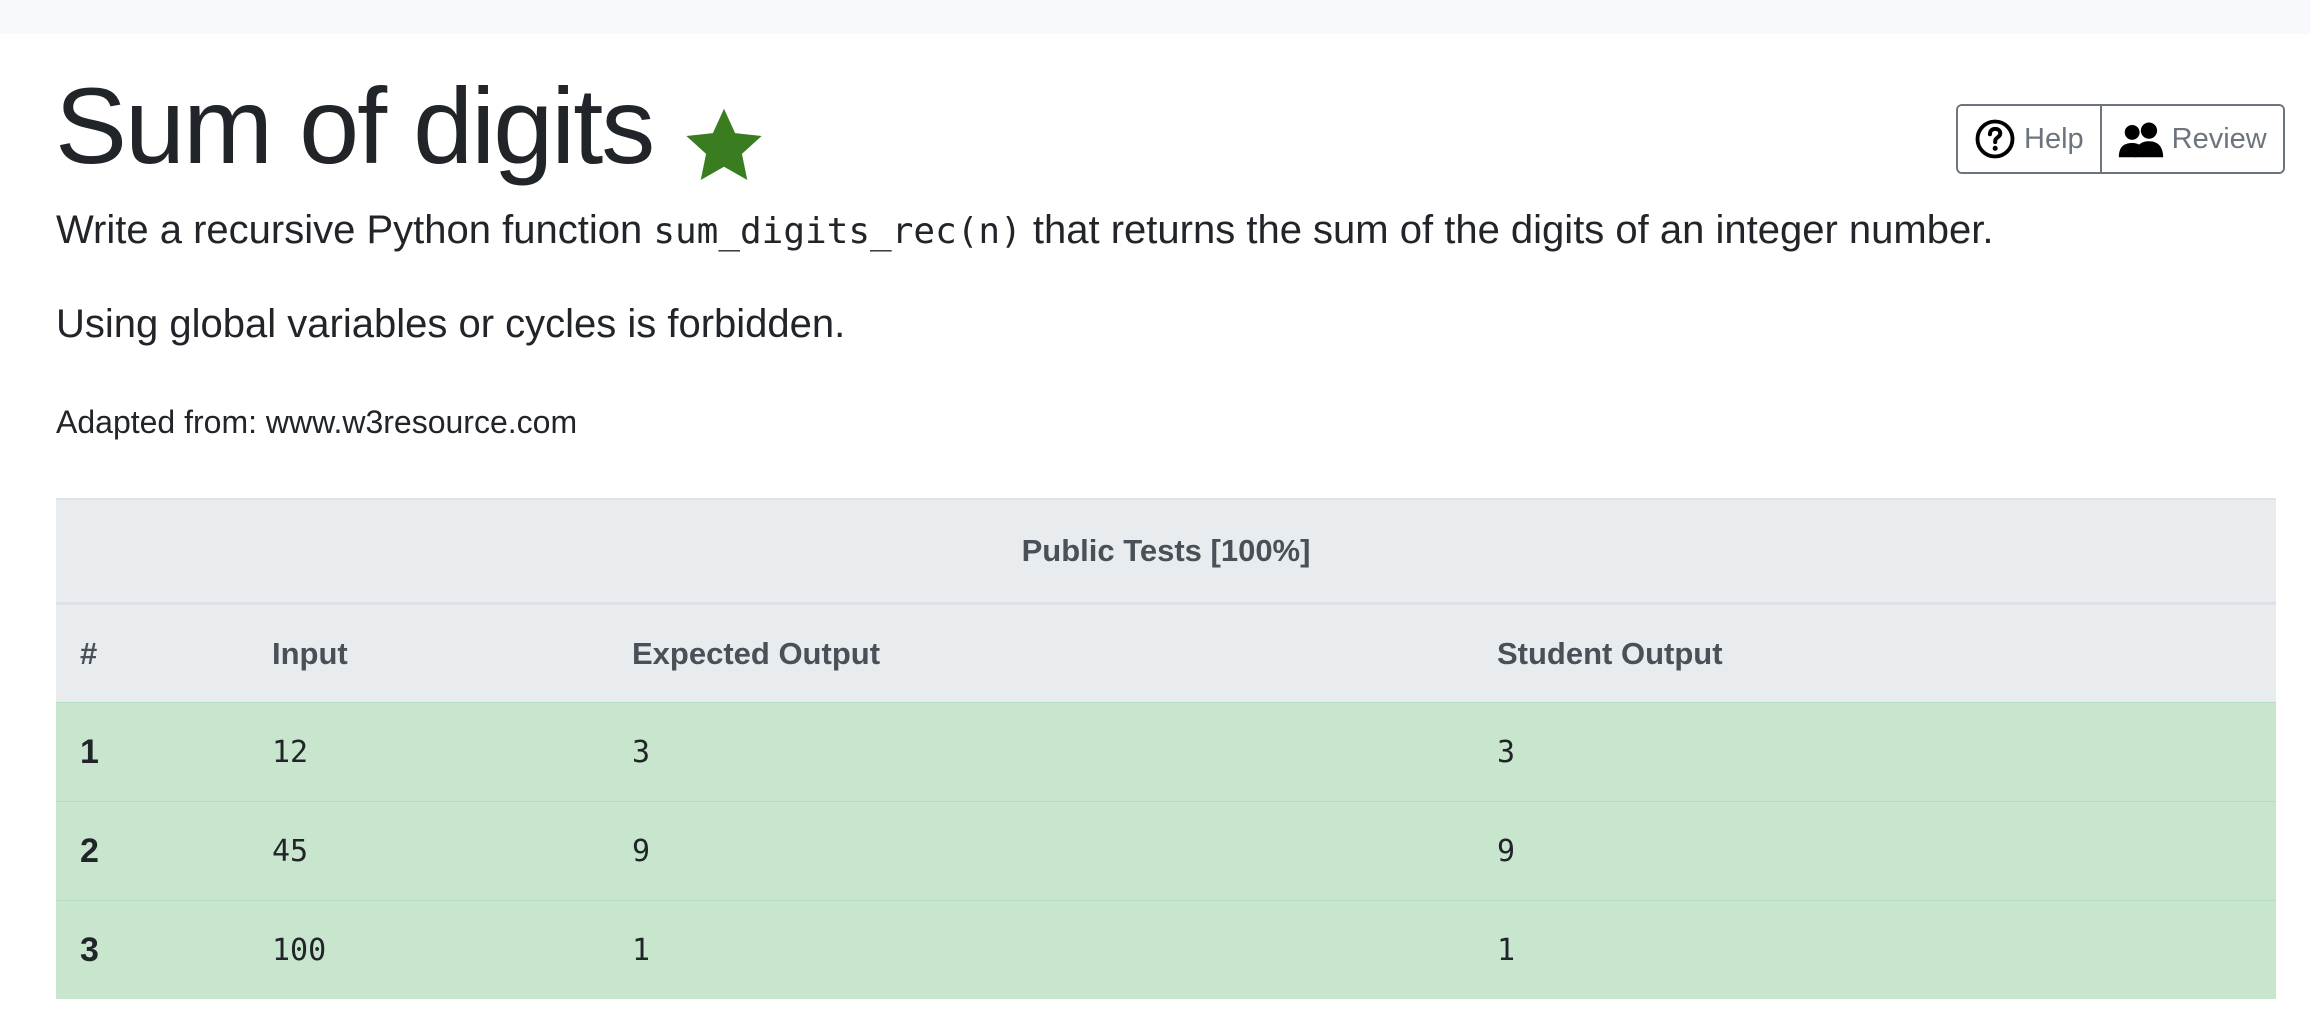 This screenshot has width=2310, height=1018. Describe the element at coordinates (428, 949) in the screenshot. I see `test-input: 100` at that location.